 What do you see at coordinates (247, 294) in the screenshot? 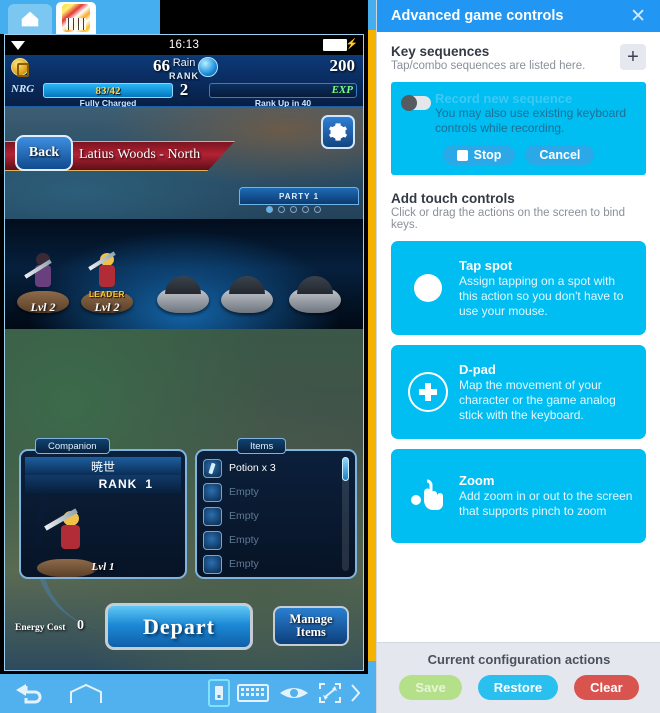
I see `empty-pedestal` at bounding box center [247, 294].